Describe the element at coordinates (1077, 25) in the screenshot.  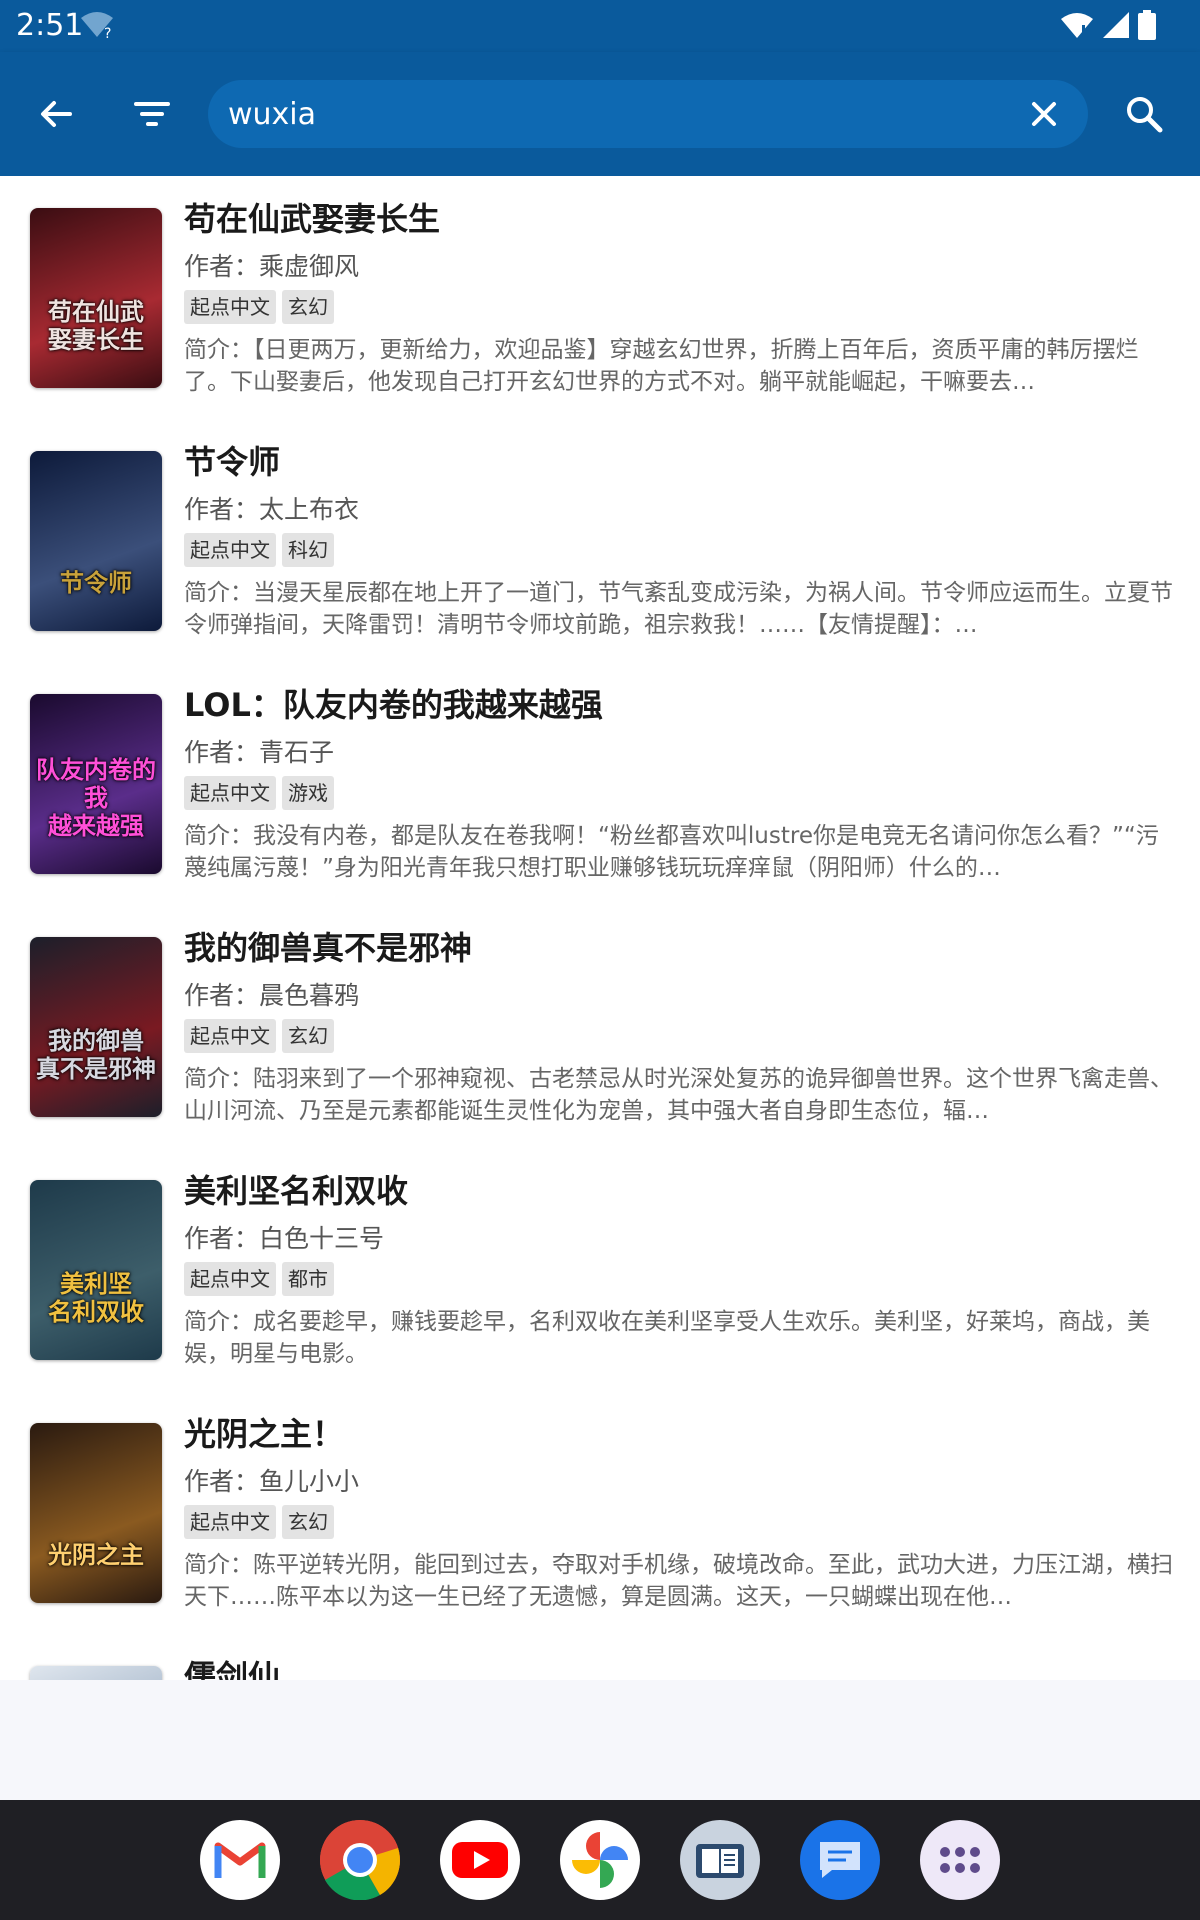
I see `wifi-icon` at that location.